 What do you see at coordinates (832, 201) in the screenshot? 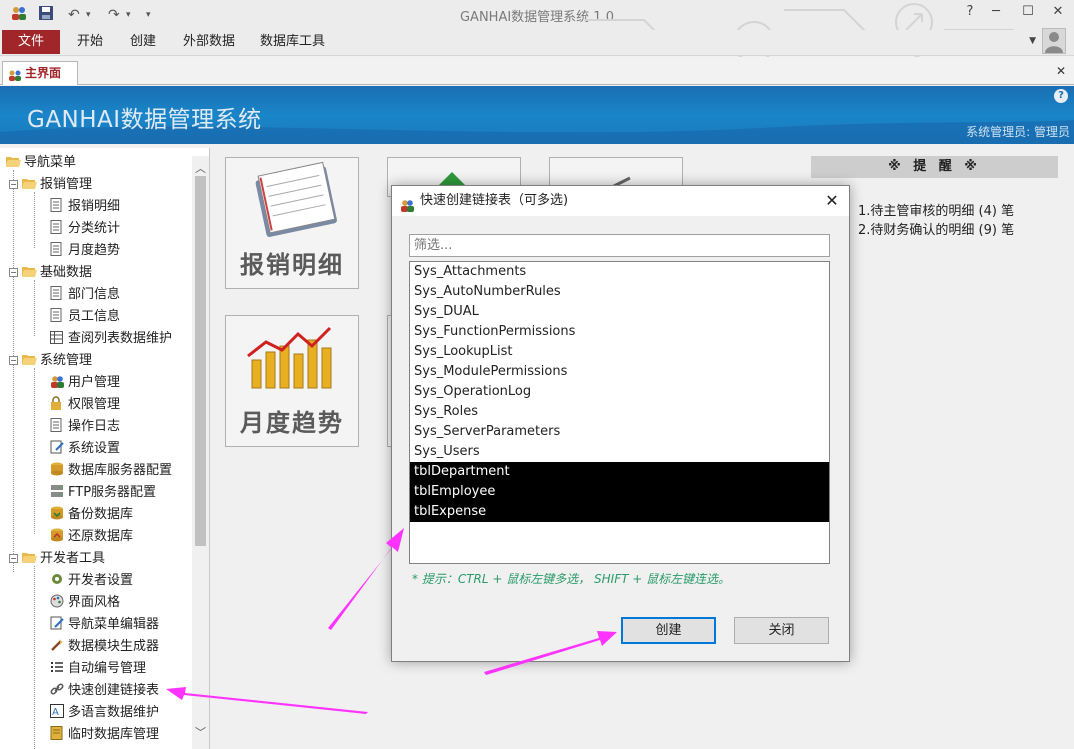
I see `dialog-close-icon: ✕` at bounding box center [832, 201].